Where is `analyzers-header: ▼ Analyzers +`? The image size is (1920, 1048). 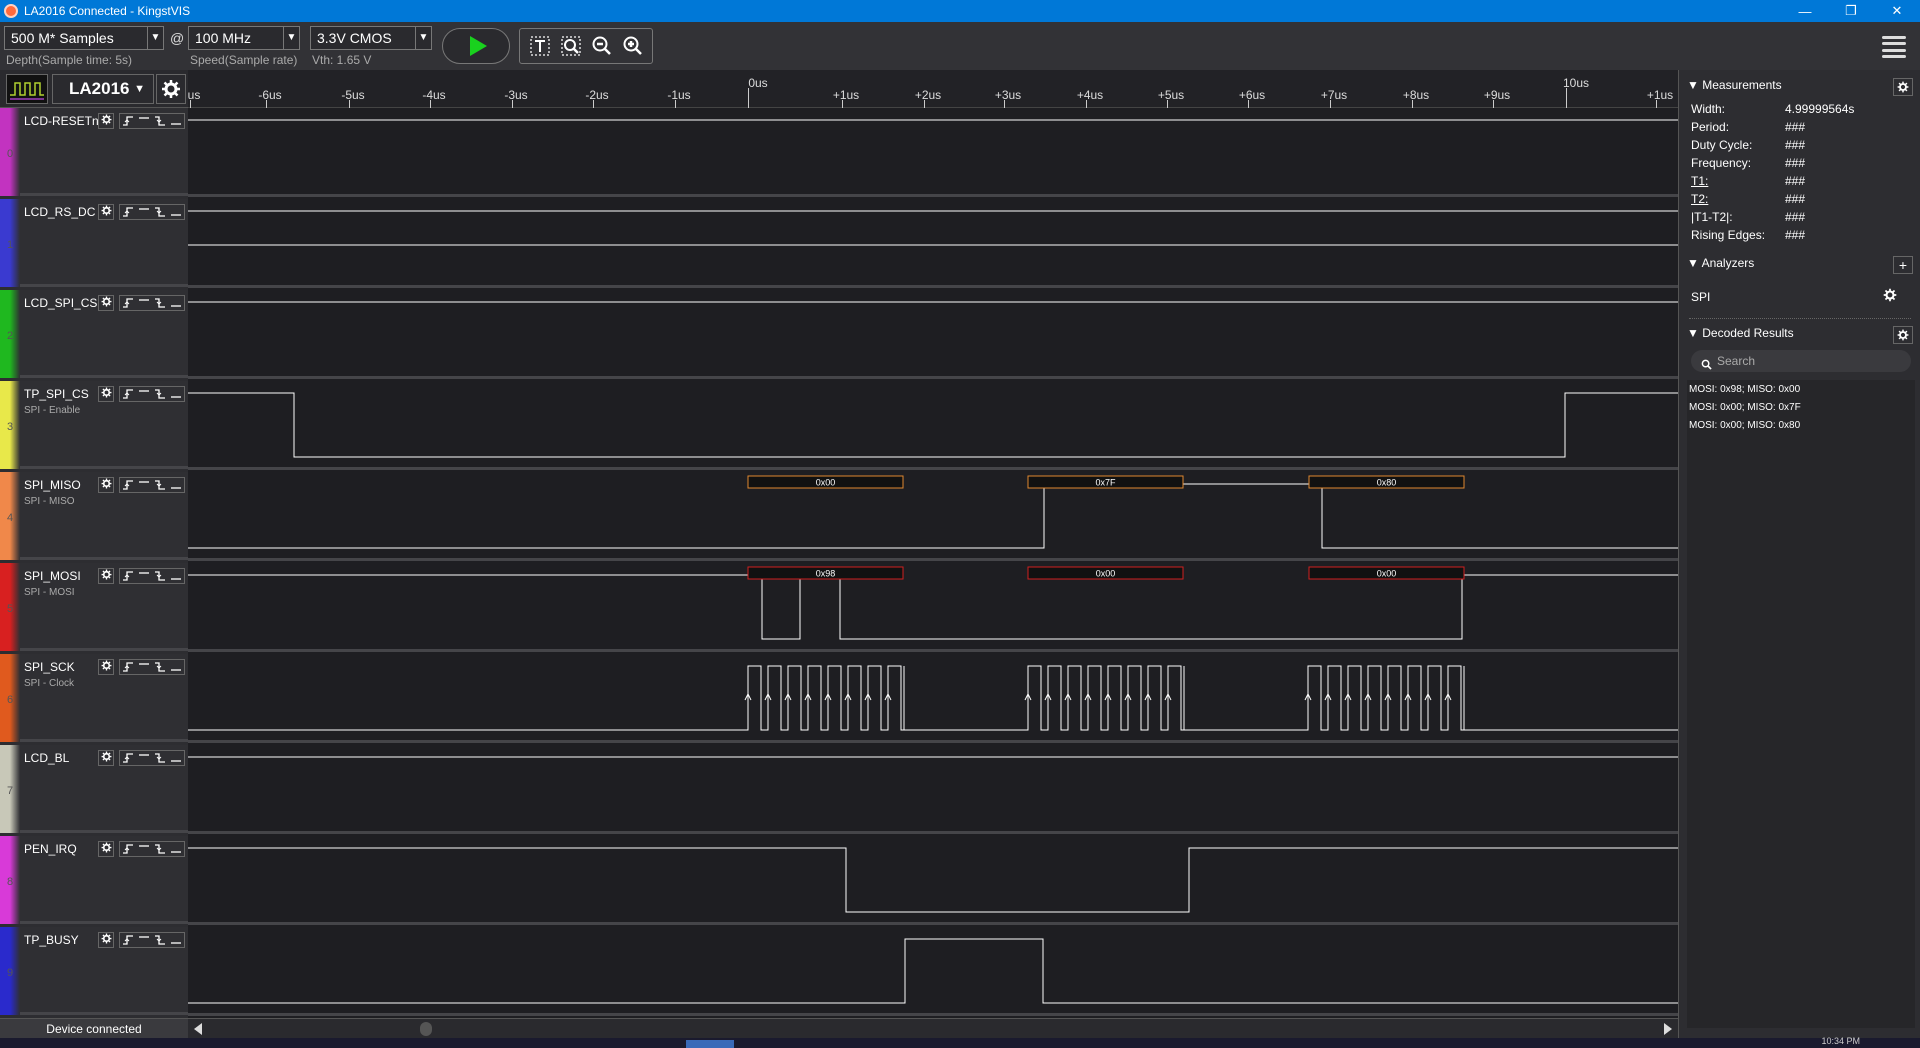 analyzers-header: ▼ Analyzers + is located at coordinates (1800, 265).